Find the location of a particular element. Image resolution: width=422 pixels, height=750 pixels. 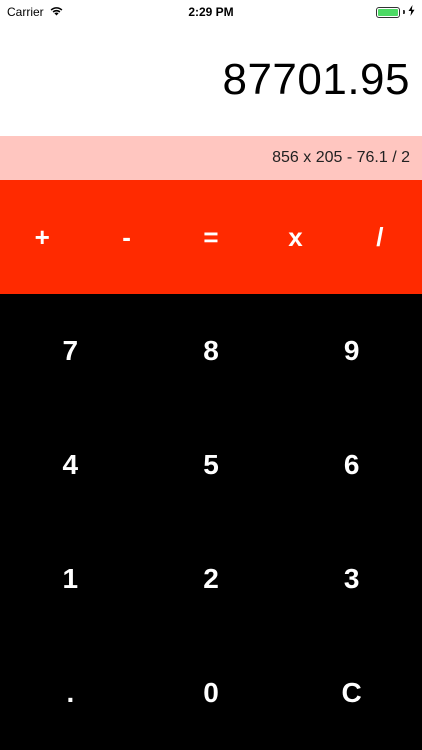

battery-tip is located at coordinates (404, 12).